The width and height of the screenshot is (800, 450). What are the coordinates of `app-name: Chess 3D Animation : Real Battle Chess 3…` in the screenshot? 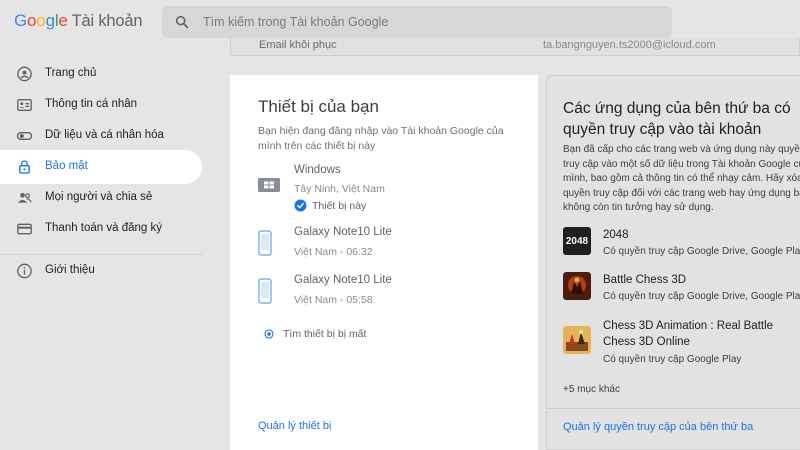 It's located at (688, 334).